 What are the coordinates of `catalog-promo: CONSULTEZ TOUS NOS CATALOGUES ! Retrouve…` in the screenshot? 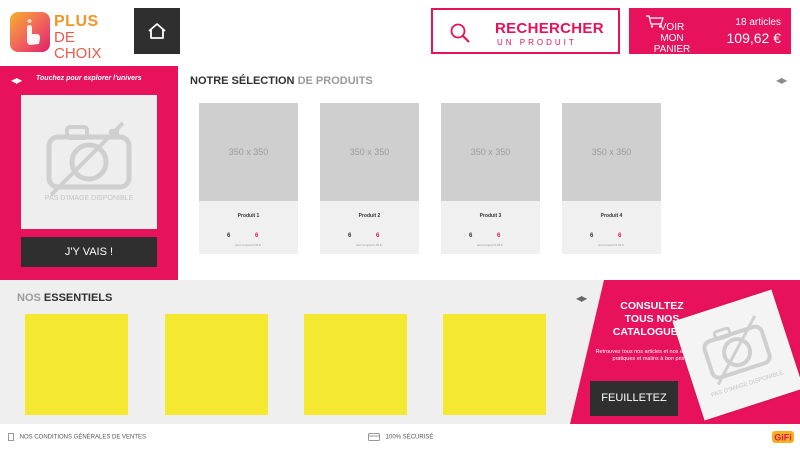 It's located at (685, 352).